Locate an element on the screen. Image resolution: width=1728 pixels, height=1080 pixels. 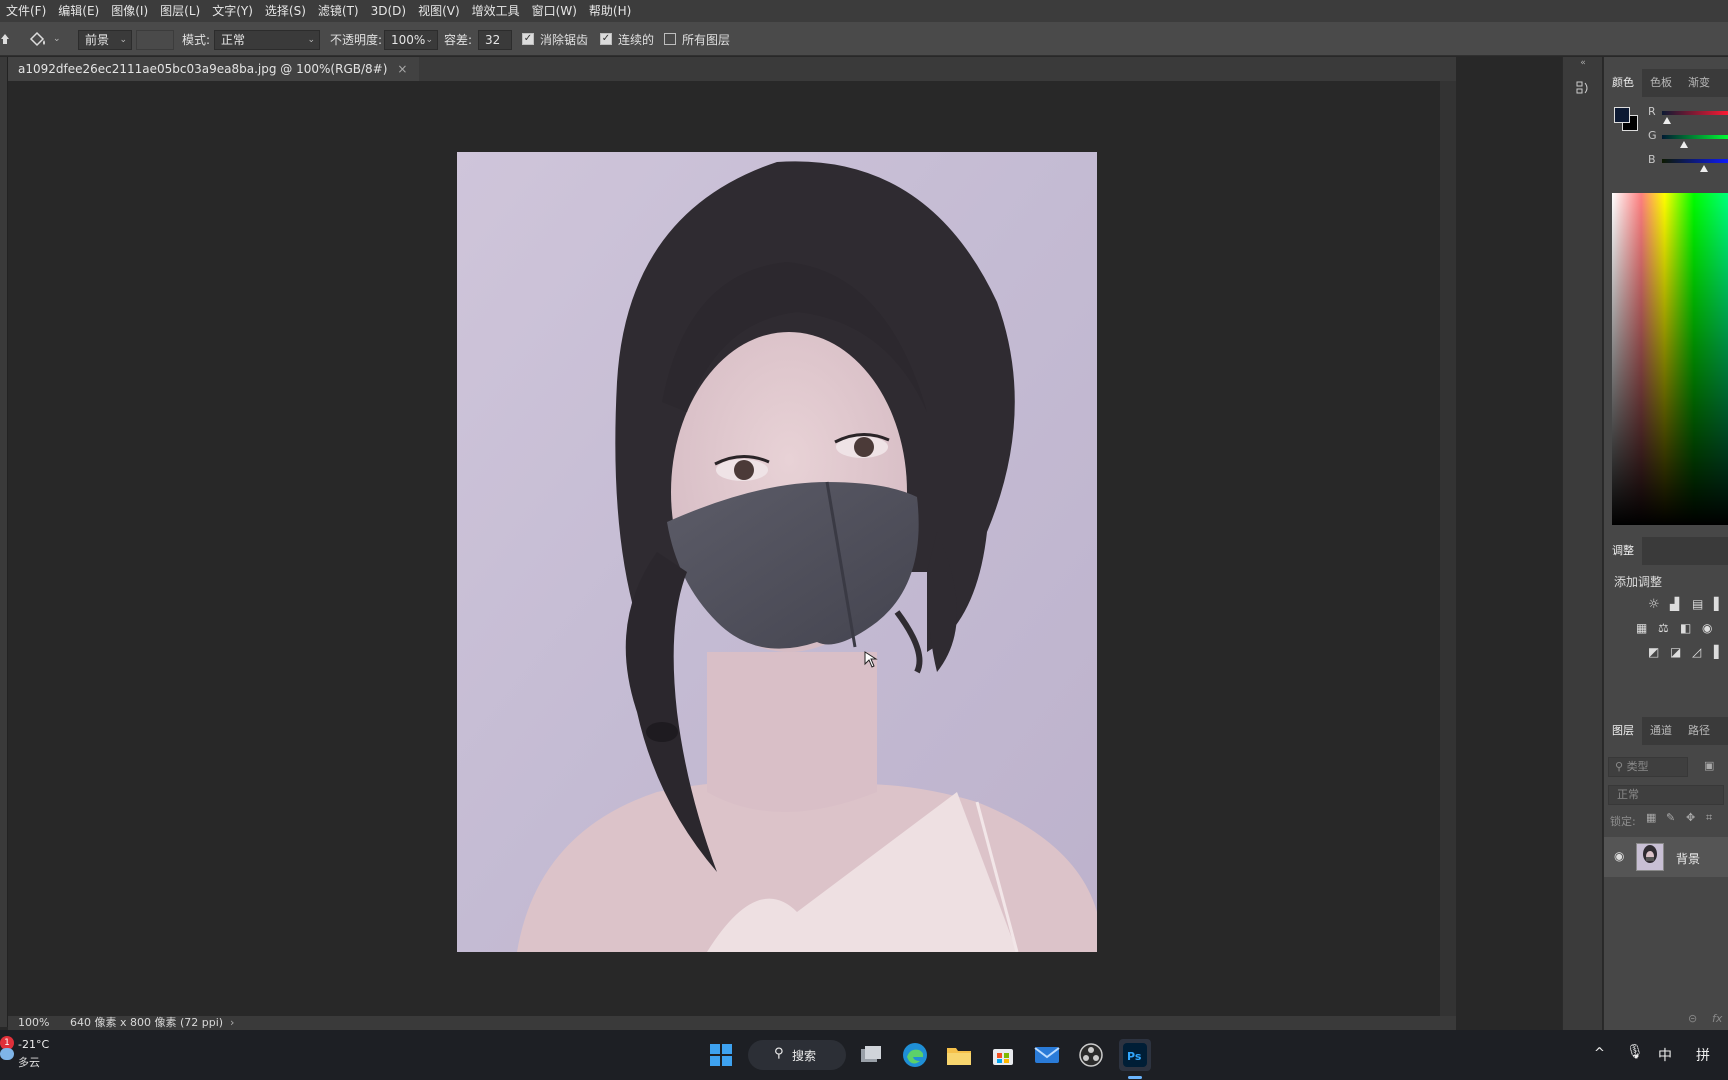
document-dimensions: 640 像素 x 800 像素 (72 ppi) is located at coordinates (147, 1022).